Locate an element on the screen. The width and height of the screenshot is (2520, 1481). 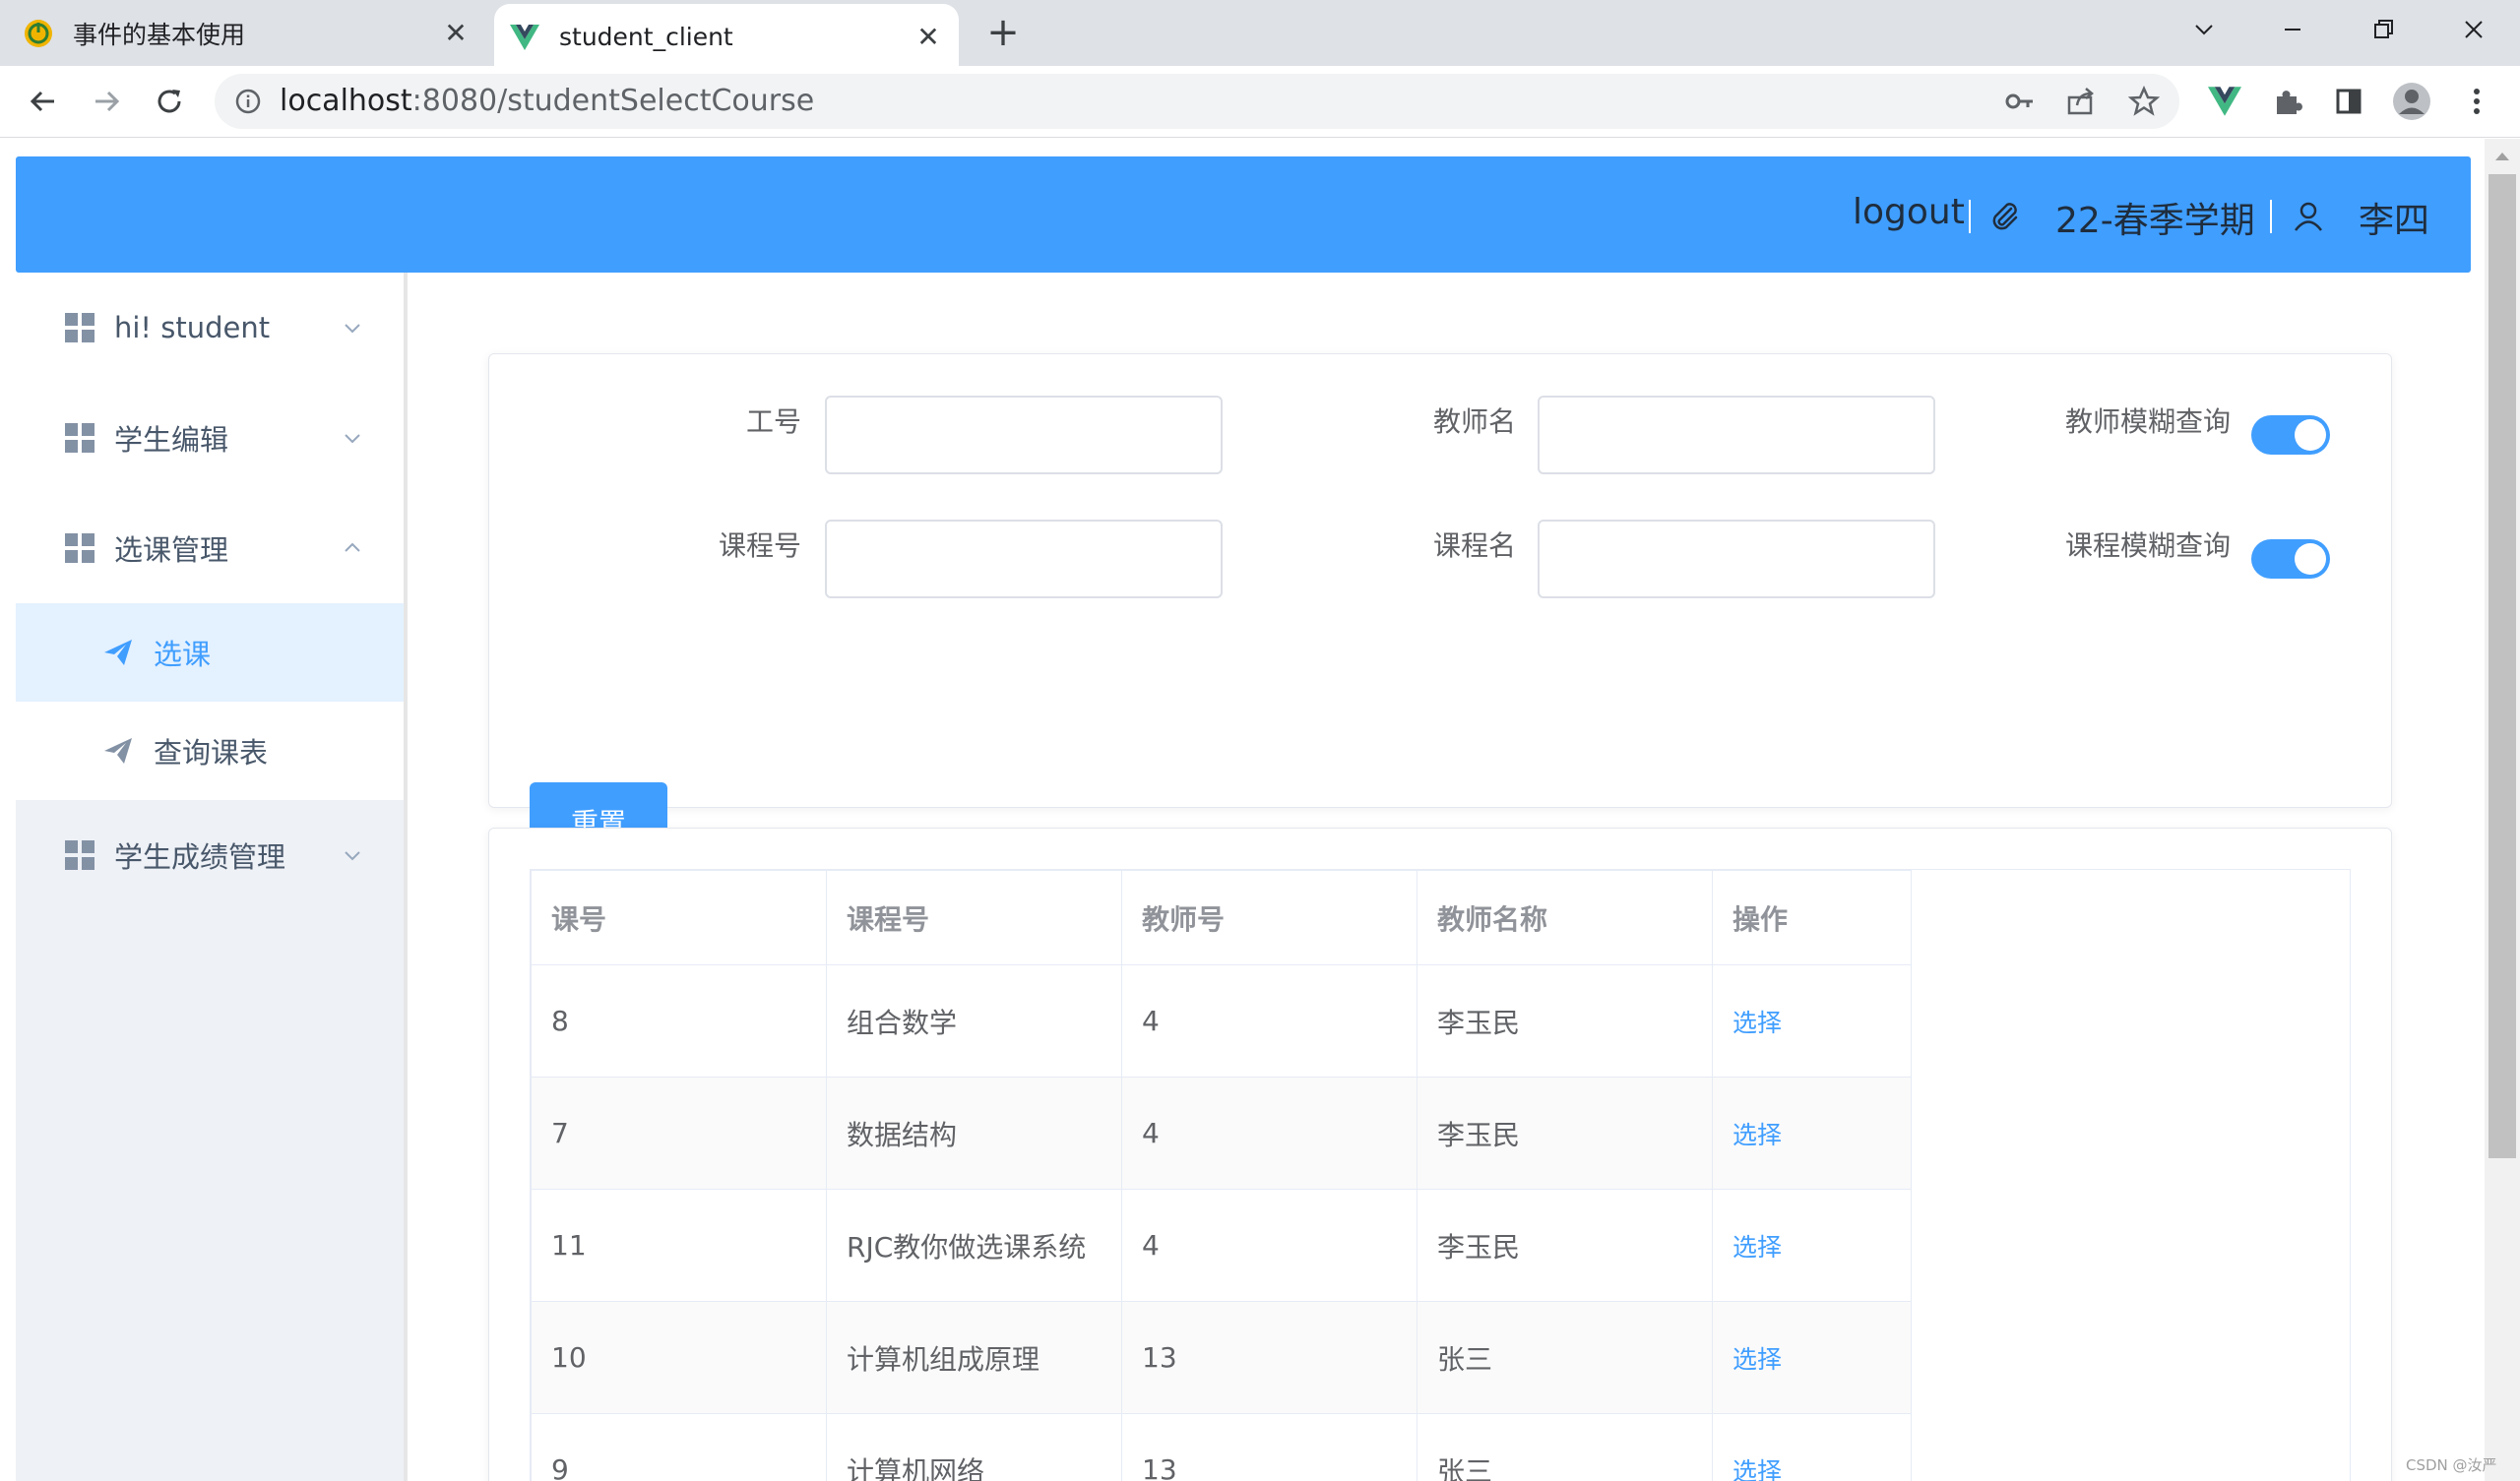
course-fuzzy-label: 课程模糊查询 is located at coordinates (2147, 545).